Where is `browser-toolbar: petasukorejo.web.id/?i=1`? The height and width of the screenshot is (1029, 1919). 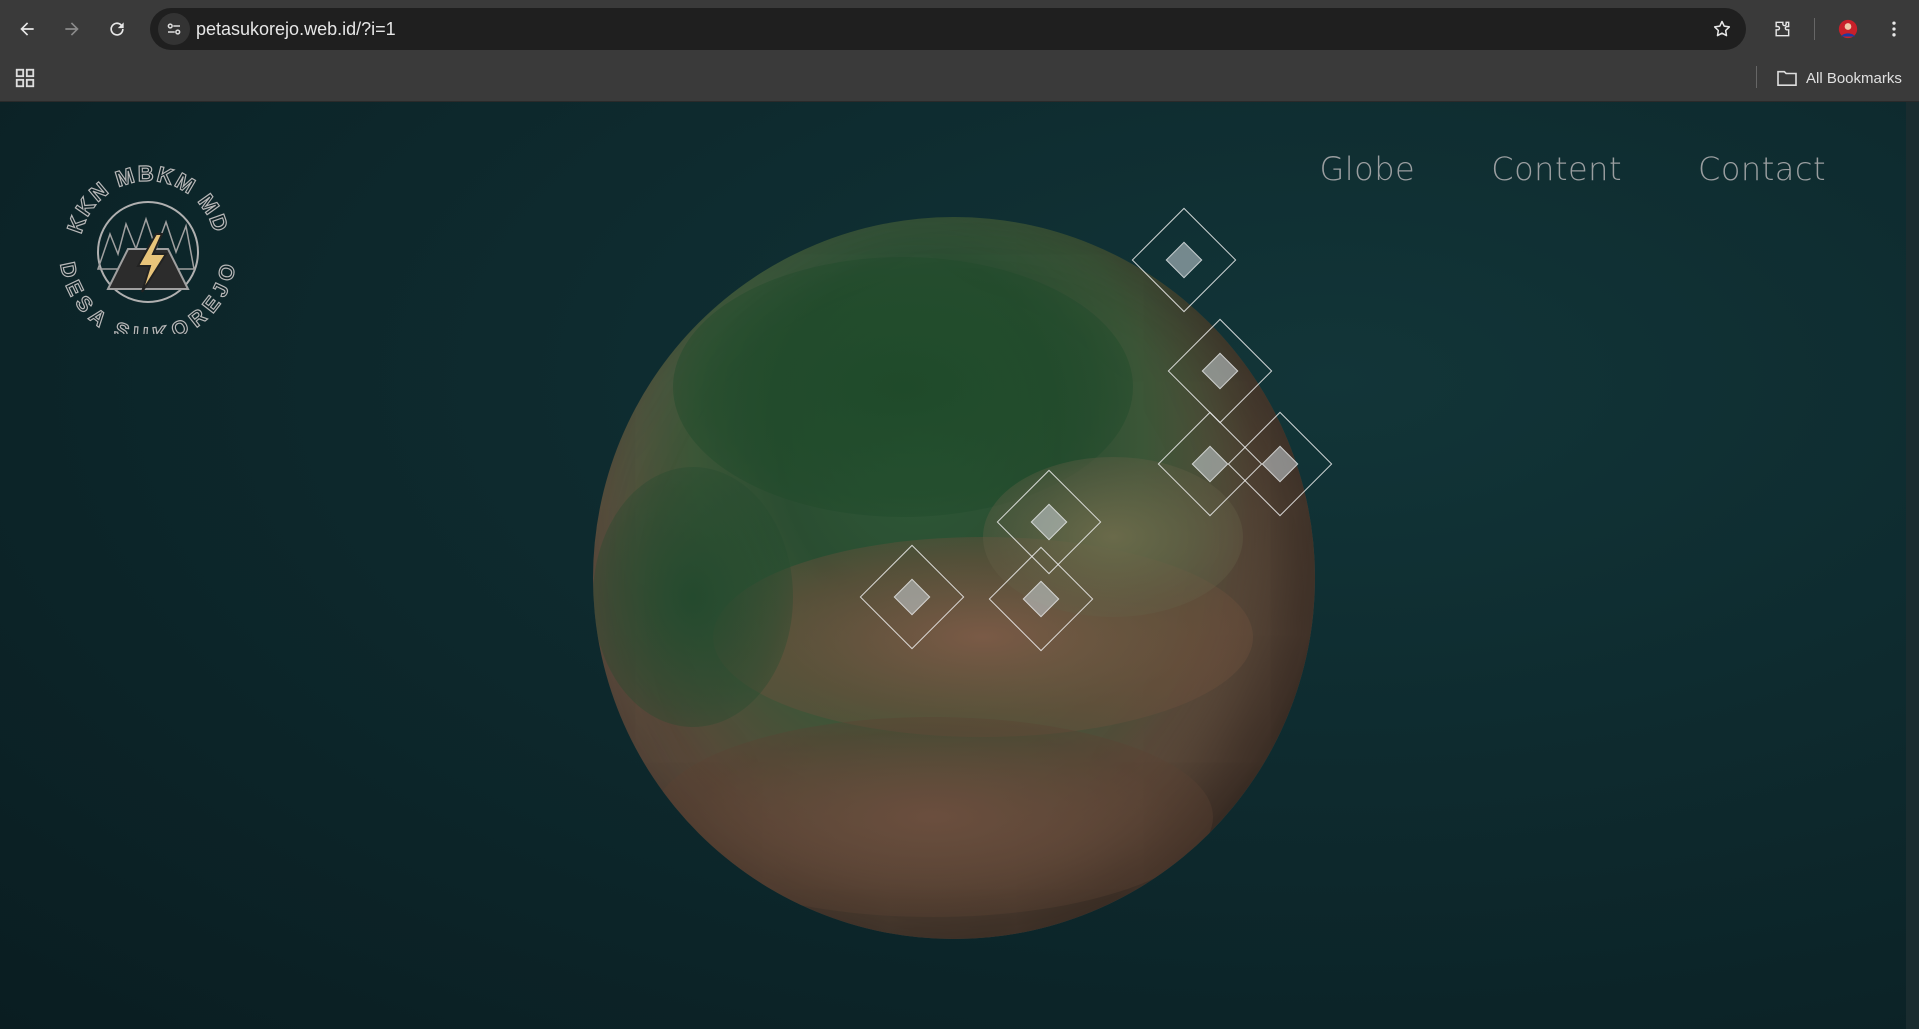 browser-toolbar: petasukorejo.web.id/?i=1 is located at coordinates (959, 29).